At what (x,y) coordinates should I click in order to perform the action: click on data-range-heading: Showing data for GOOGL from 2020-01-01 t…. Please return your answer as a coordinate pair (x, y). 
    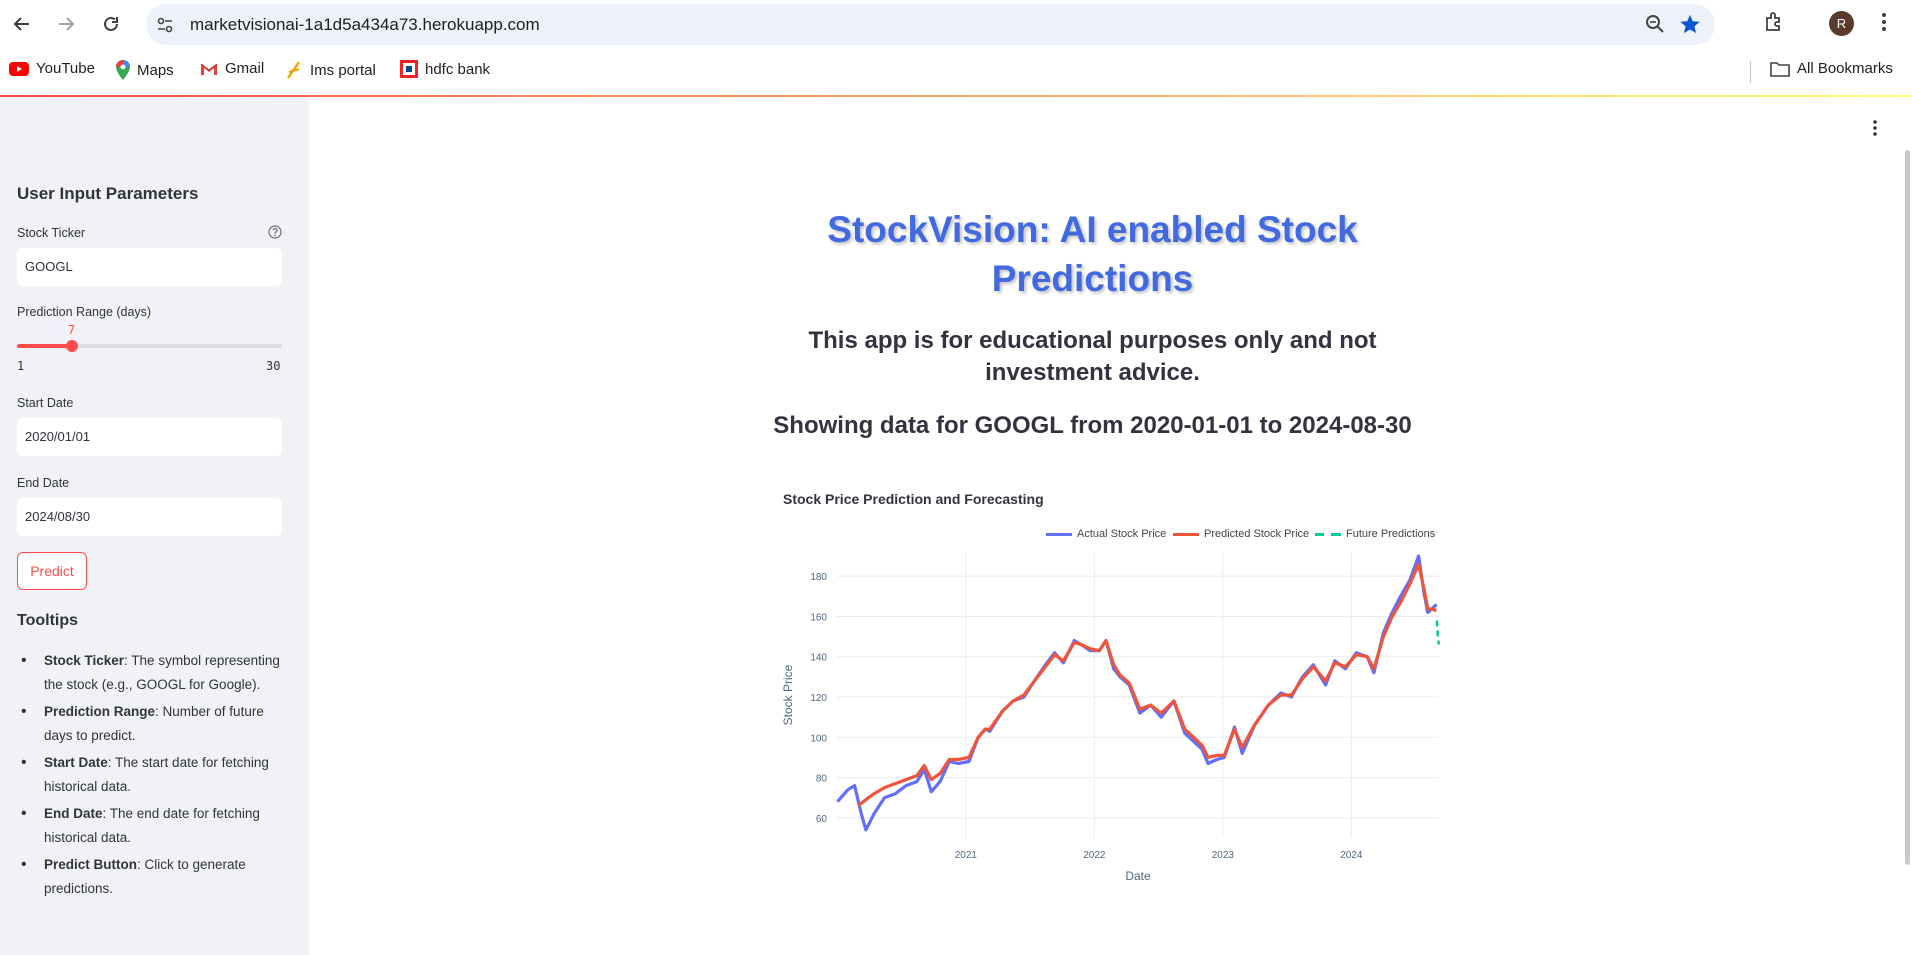
    Looking at the image, I should click on (1092, 425).